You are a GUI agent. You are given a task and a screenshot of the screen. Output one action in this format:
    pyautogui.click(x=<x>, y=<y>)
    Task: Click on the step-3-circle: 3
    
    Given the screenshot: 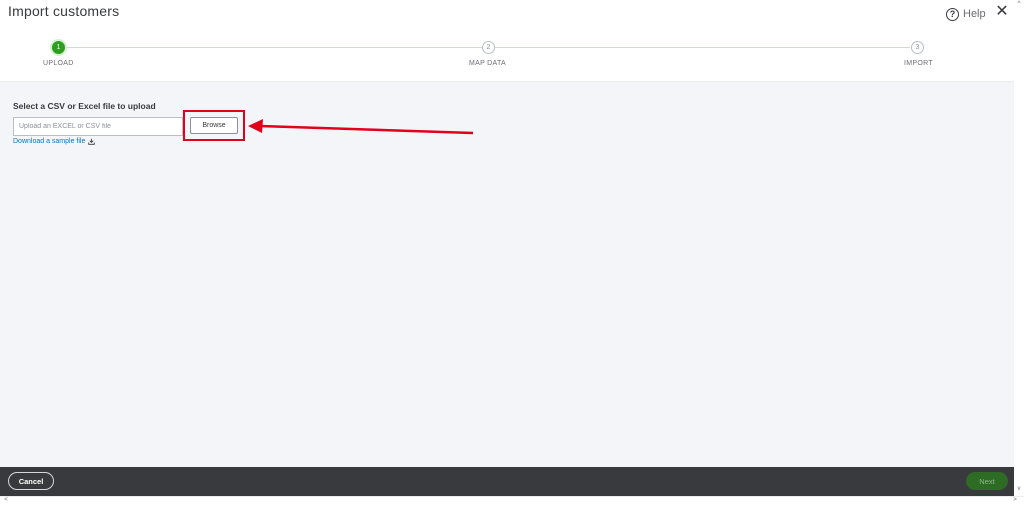 What is the action you would take?
    pyautogui.click(x=917, y=47)
    